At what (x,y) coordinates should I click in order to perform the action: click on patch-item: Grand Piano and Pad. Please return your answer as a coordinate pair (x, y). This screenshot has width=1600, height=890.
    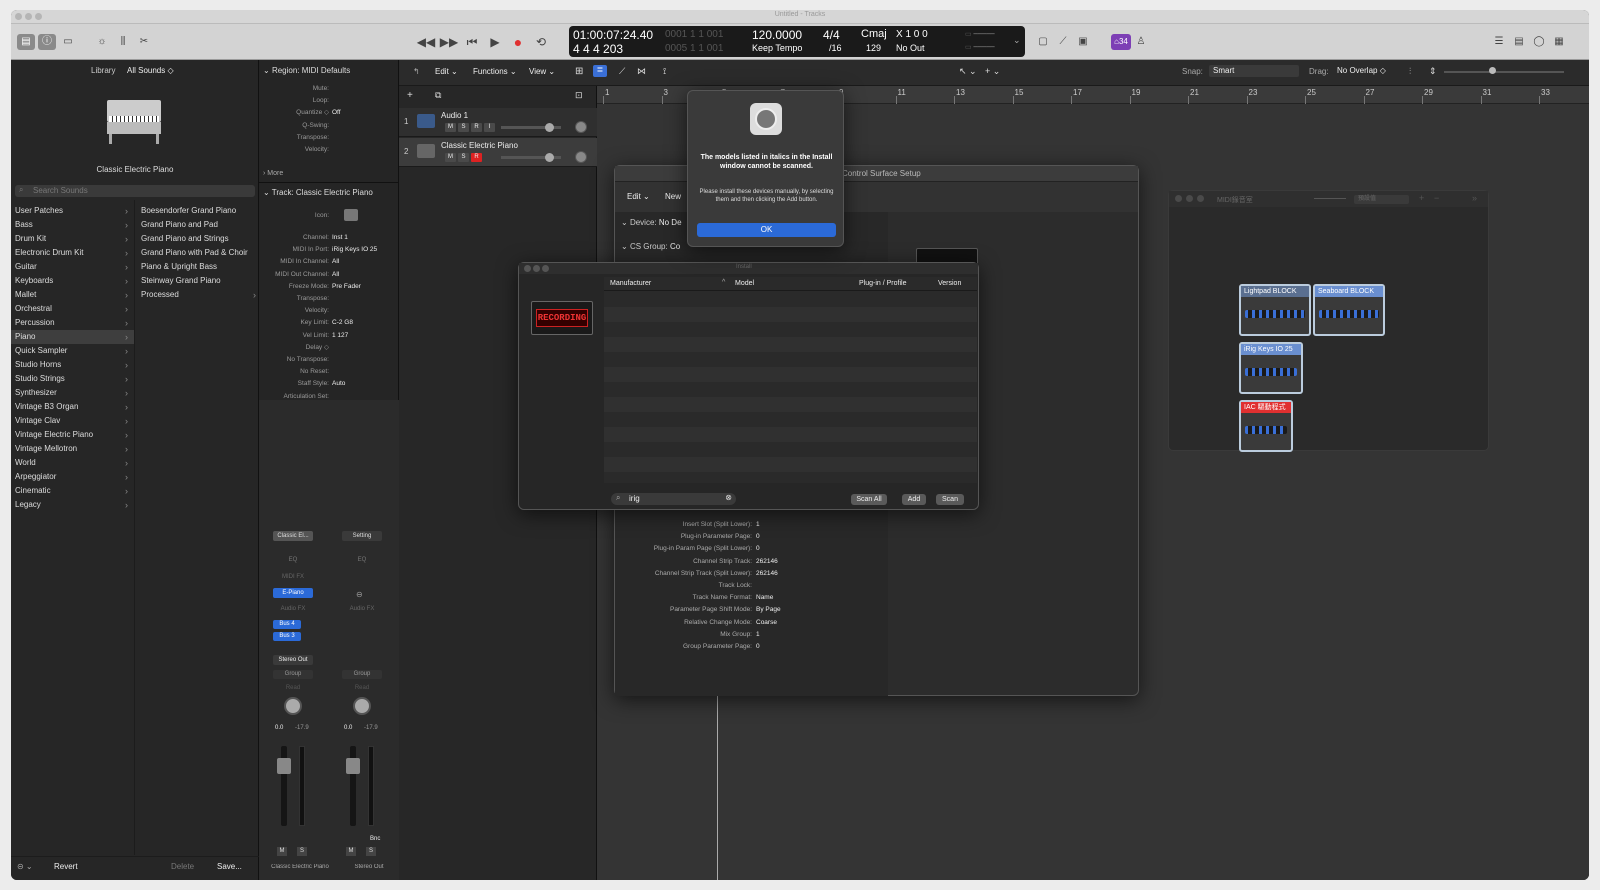
    Looking at the image, I should click on (200, 225).